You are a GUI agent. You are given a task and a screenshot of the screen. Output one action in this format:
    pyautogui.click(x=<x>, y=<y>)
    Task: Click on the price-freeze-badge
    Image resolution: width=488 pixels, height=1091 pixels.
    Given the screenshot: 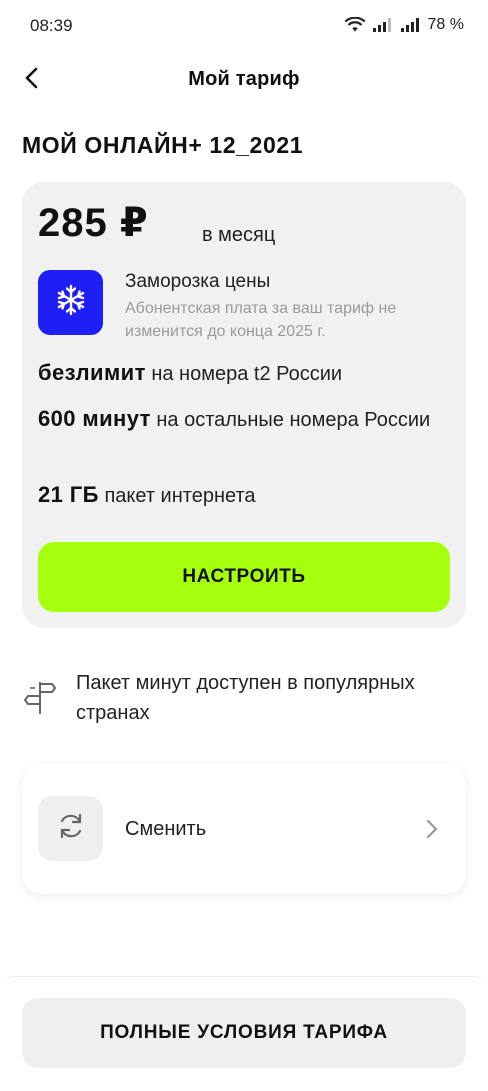 What is the action you would take?
    pyautogui.click(x=70, y=302)
    